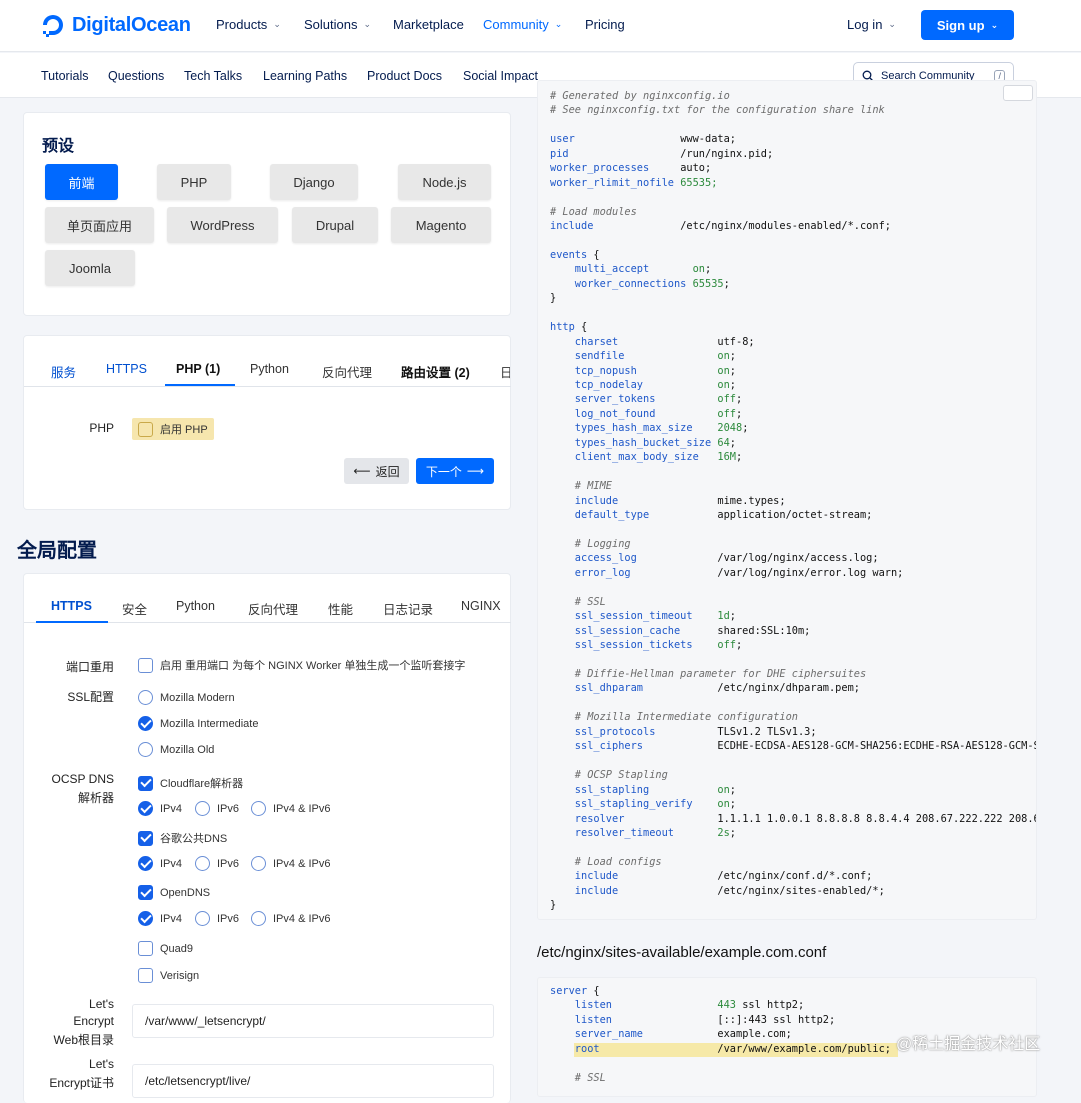 Image resolution: width=1081 pixels, height=1103 pixels. What do you see at coordinates (705, 688) in the screenshot?
I see `code-line: ssl_dhparam /etc/nginx/dhparam.pem;` at bounding box center [705, 688].